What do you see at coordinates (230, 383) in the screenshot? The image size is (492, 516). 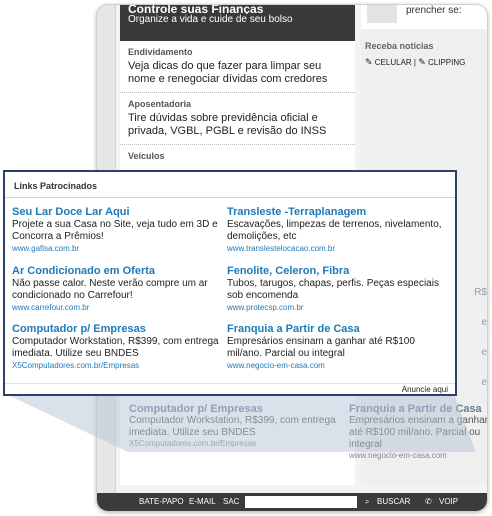 I see `popup-footer-divider` at bounding box center [230, 383].